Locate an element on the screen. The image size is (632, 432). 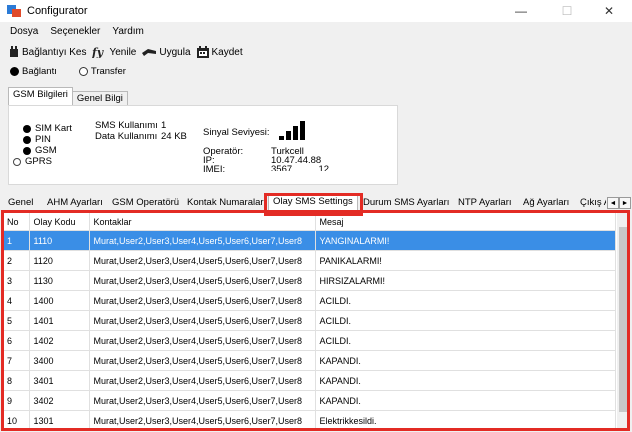
save-button: Kaydet is located at coordinates (220, 52).